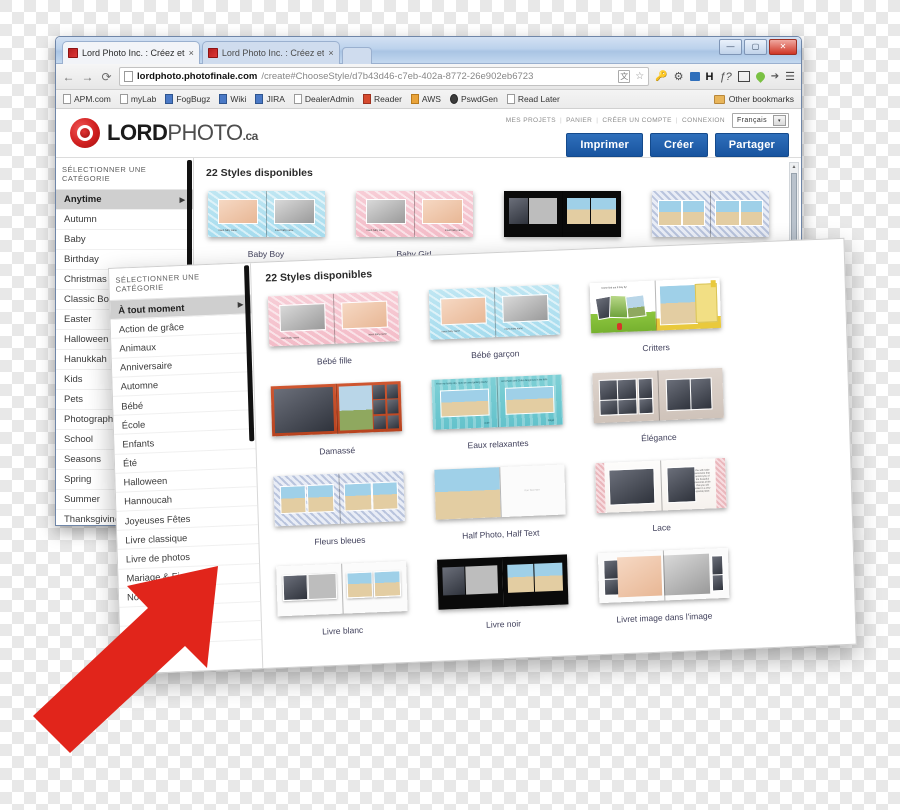  I want to click on style-name: Damassé, so click(337, 451).